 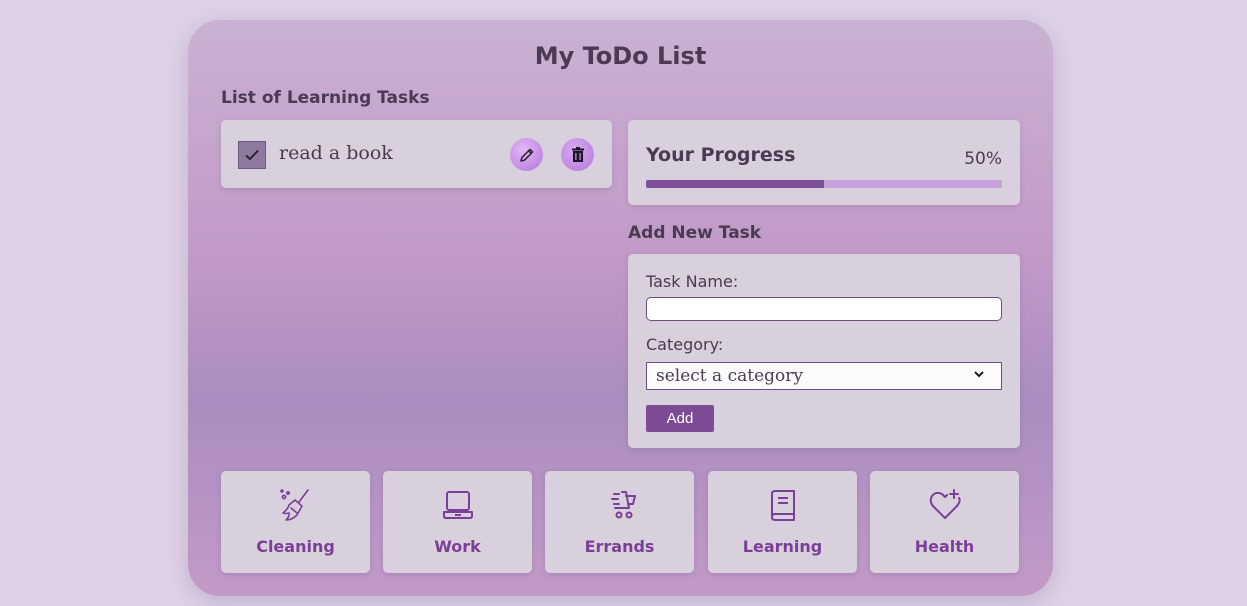 What do you see at coordinates (721, 155) in the screenshot?
I see `progress-title: Your Progress` at bounding box center [721, 155].